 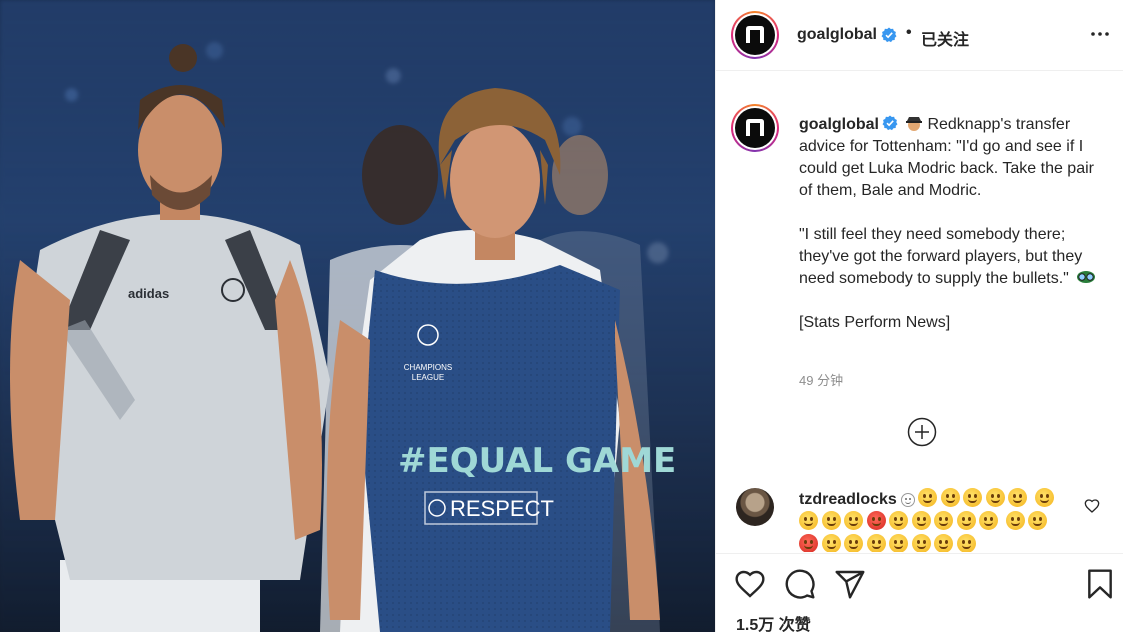 What do you see at coordinates (853, 520) in the screenshot?
I see `halo-emoji-icon` at bounding box center [853, 520].